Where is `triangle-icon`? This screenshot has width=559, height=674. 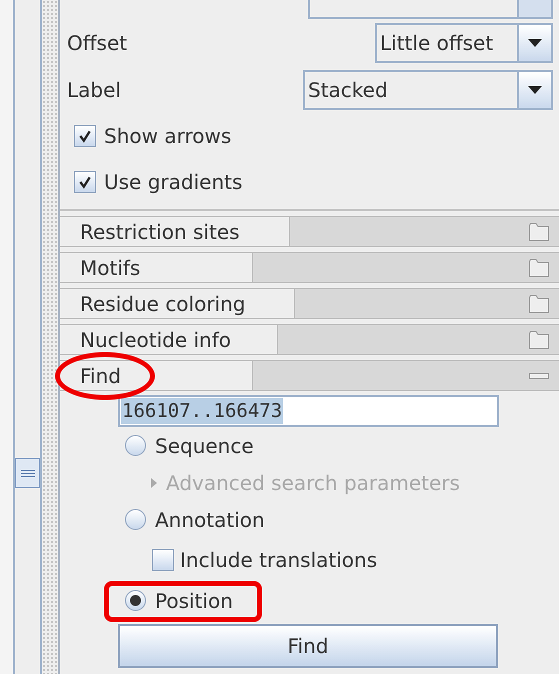 triangle-icon is located at coordinates (154, 483).